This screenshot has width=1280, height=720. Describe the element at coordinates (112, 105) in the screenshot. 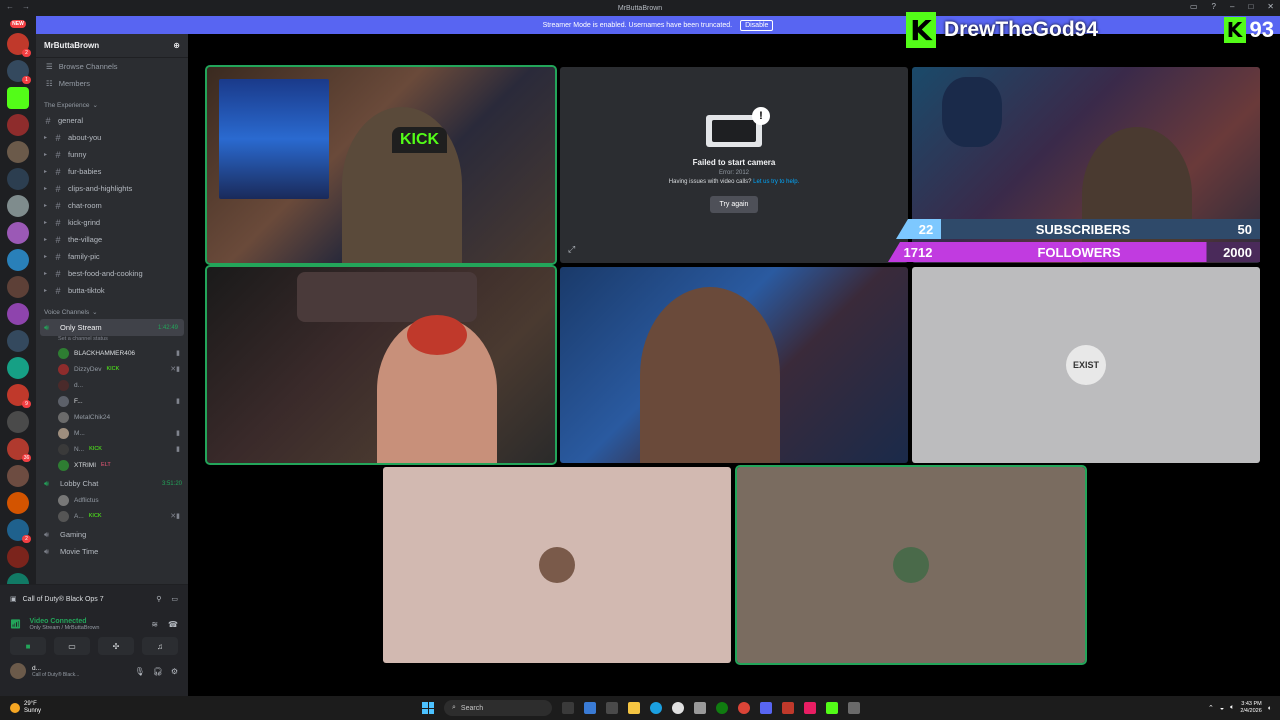

I see `category-the-experience: The Experience ⌄` at that location.